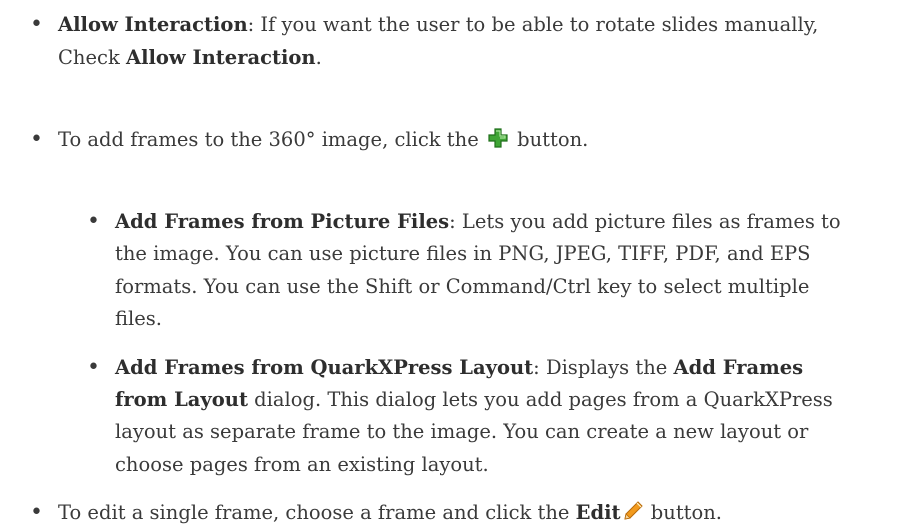 The width and height of the screenshot is (909, 532). Describe the element at coordinates (324, 367) in the screenshot. I see `layout-label: Add Frames from QuarkXPress Layout` at that location.